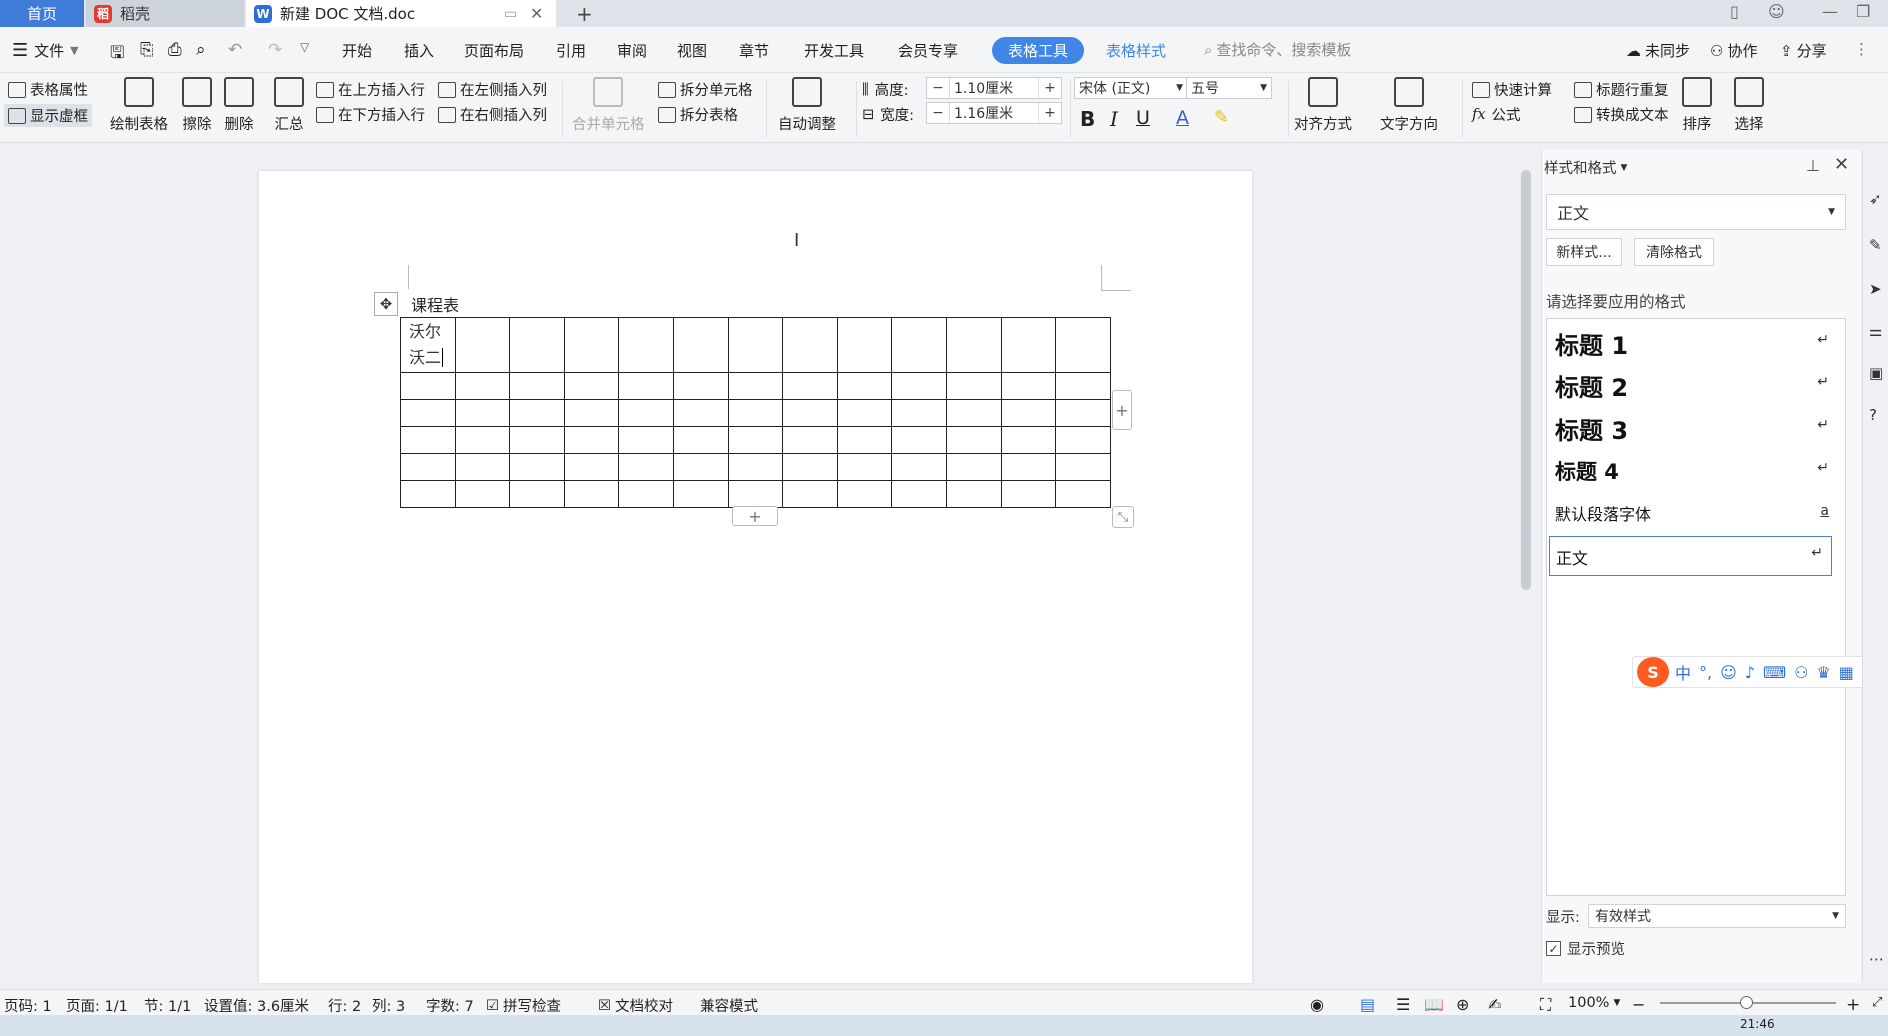 This screenshot has height=1036, width=1888. What do you see at coordinates (1749, 105) in the screenshot?
I see `select-button: 选择` at bounding box center [1749, 105].